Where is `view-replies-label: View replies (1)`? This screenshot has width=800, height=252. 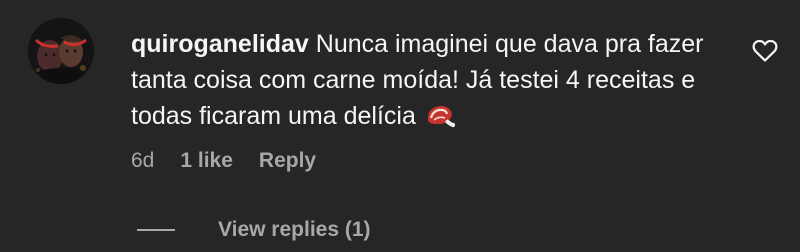
view-replies-label: View replies (1) is located at coordinates (294, 229).